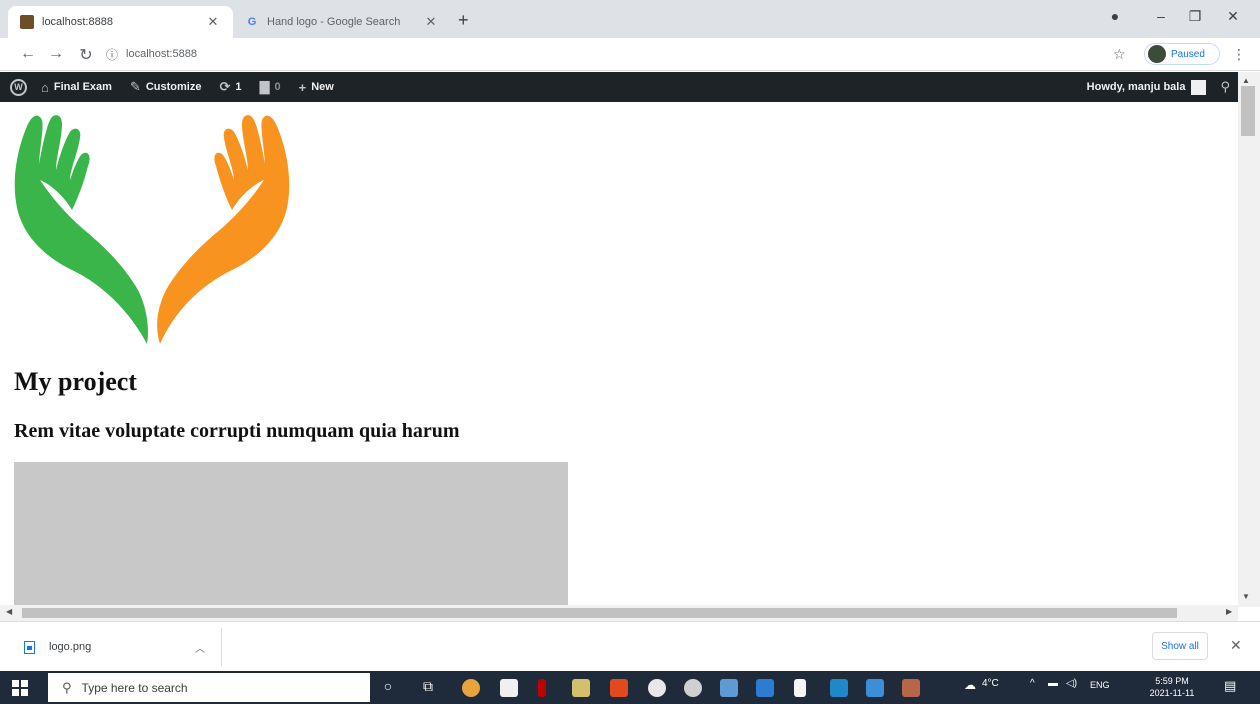 This screenshot has height=704, width=1260. I want to click on updates-count: 1, so click(238, 87).